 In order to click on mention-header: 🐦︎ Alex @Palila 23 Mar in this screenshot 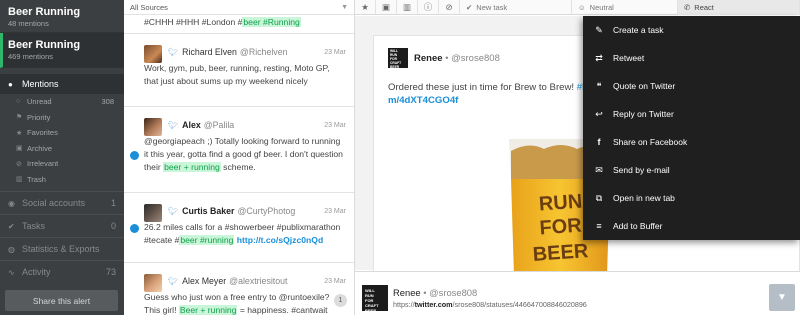, I will do `click(245, 125)`.